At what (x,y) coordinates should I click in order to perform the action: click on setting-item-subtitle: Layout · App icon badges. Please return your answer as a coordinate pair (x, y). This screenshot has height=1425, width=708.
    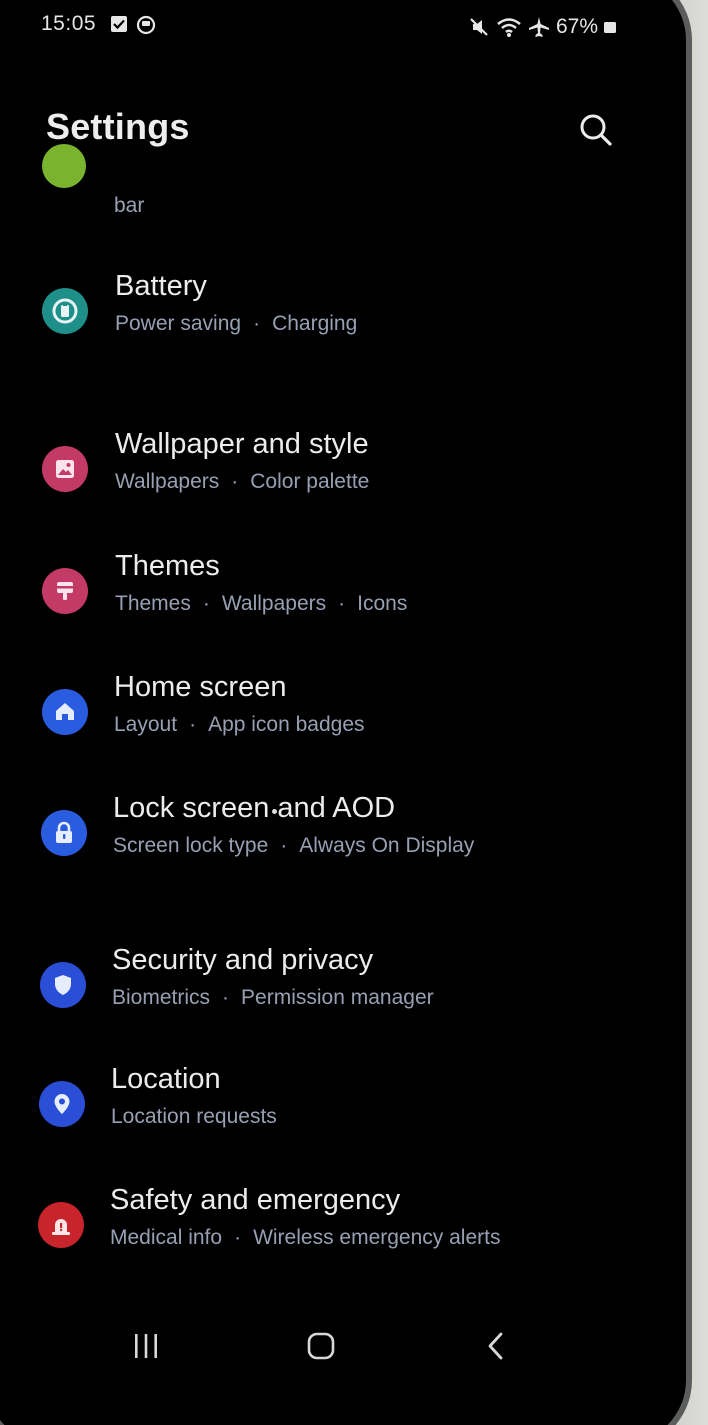
    Looking at the image, I should click on (239, 724).